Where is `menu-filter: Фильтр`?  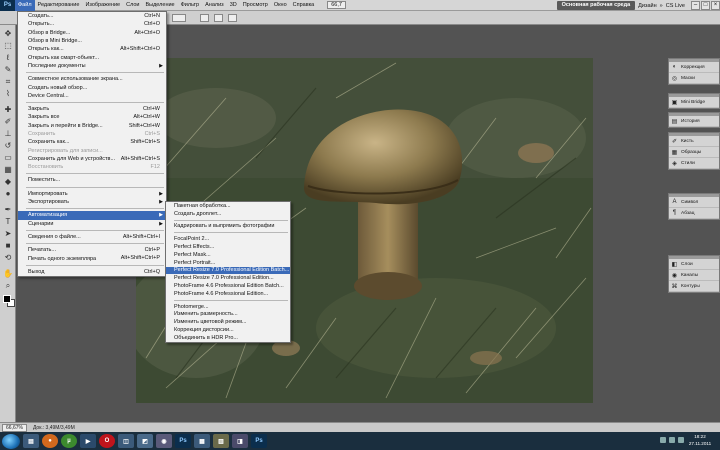 menu-filter: Фильтр is located at coordinates (190, 5).